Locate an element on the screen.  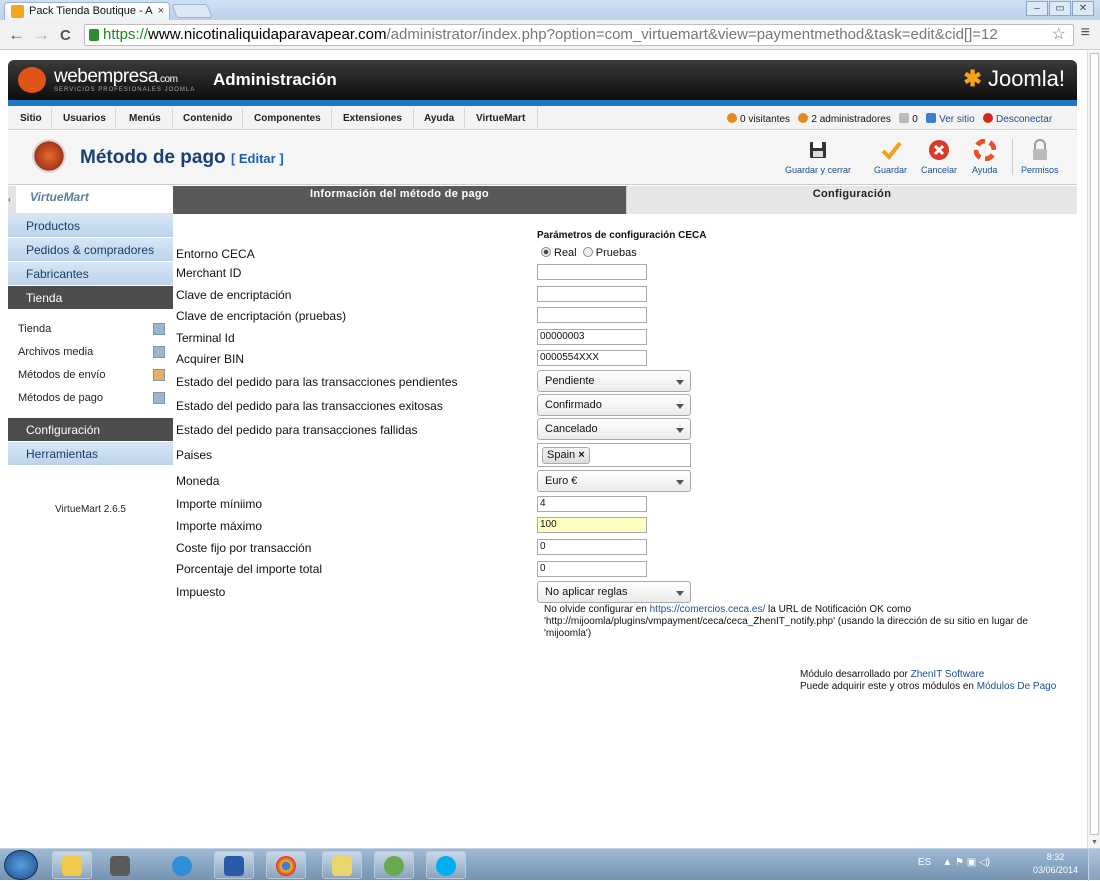
messages-count: 0 is located at coordinates (915, 119).